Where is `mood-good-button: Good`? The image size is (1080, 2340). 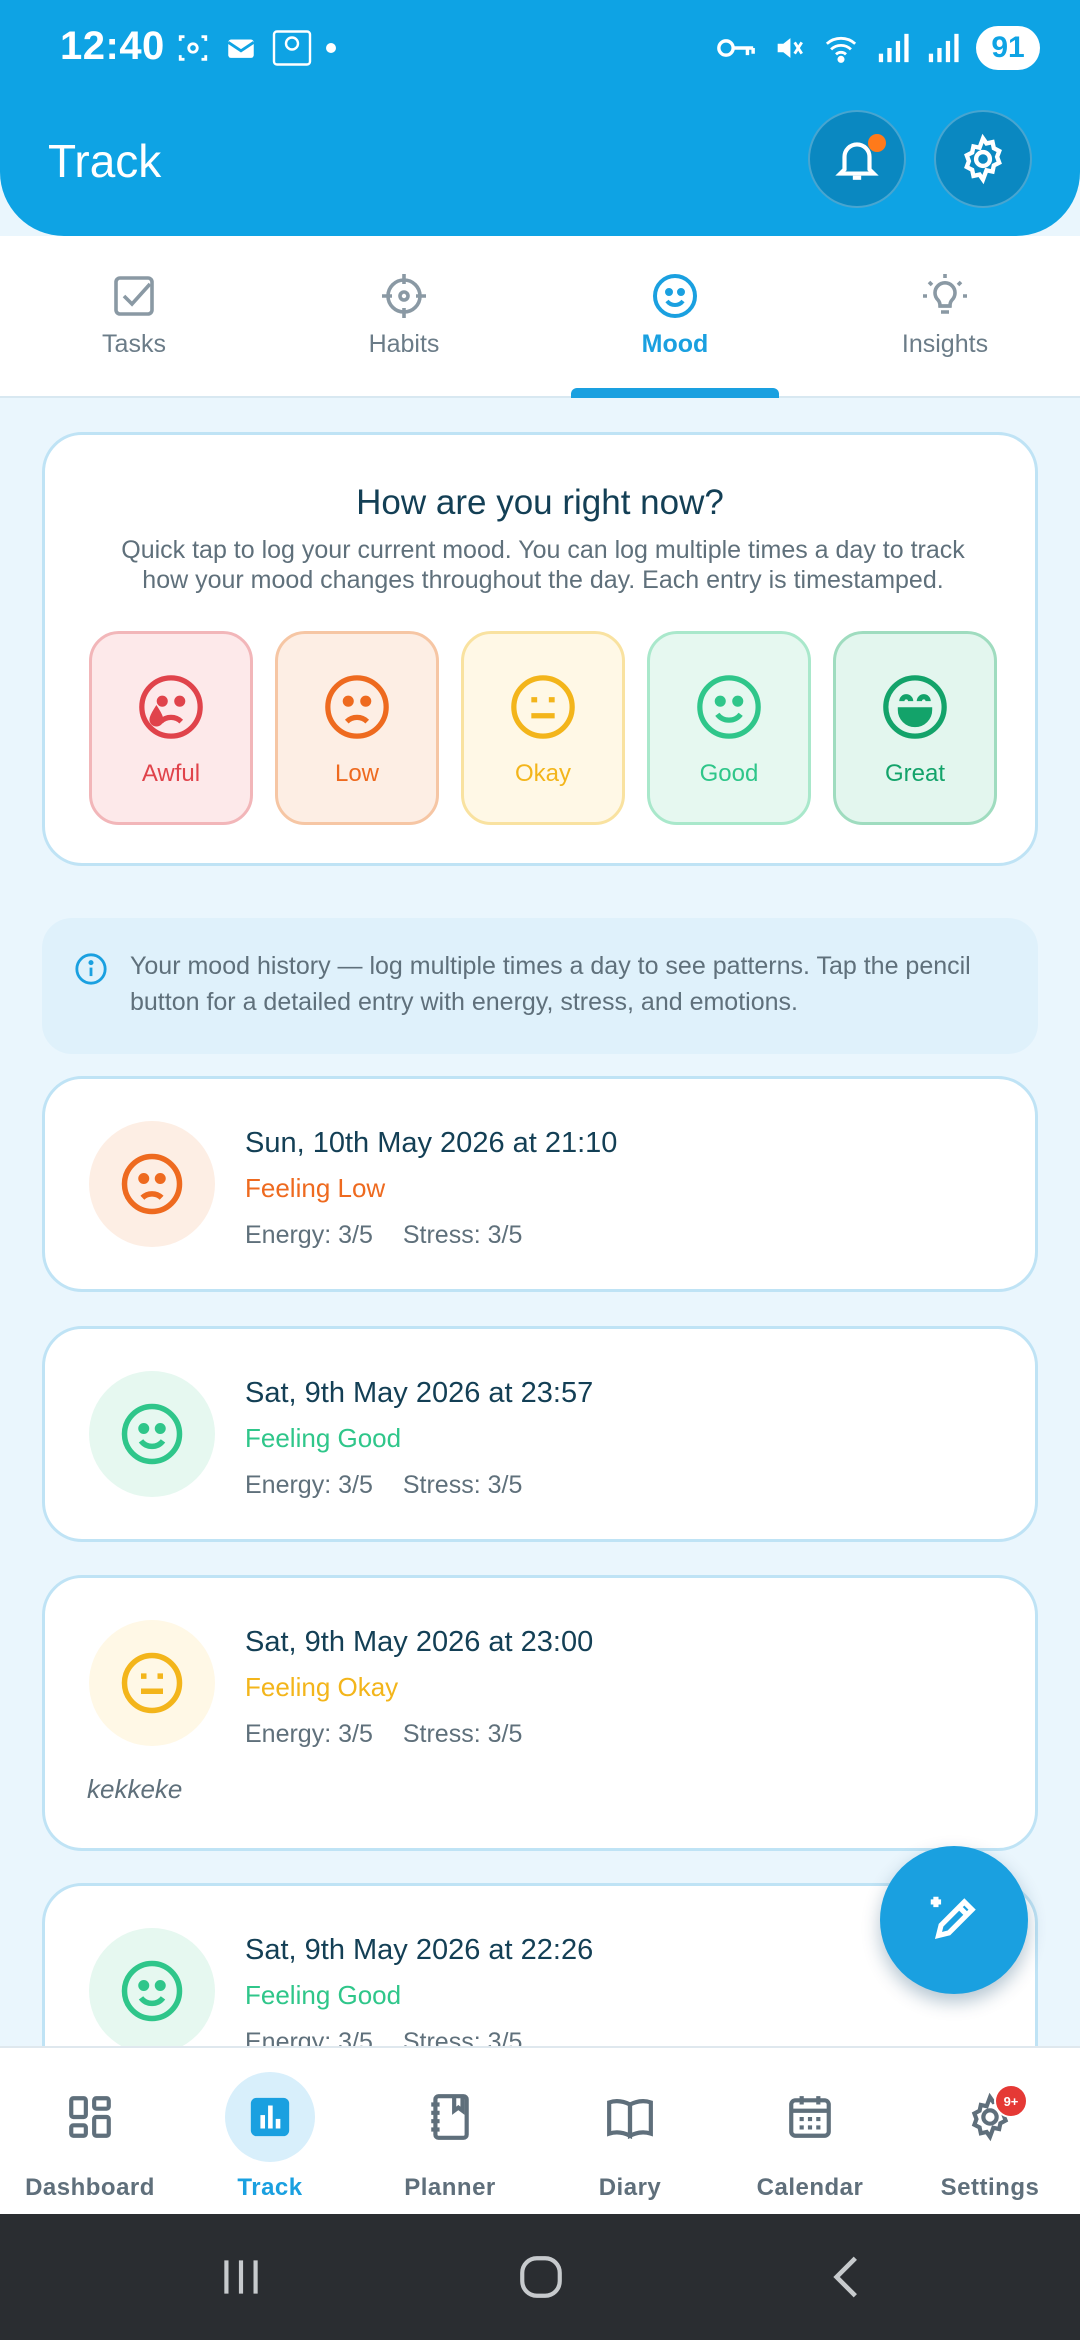 mood-good-button: Good is located at coordinates (729, 728).